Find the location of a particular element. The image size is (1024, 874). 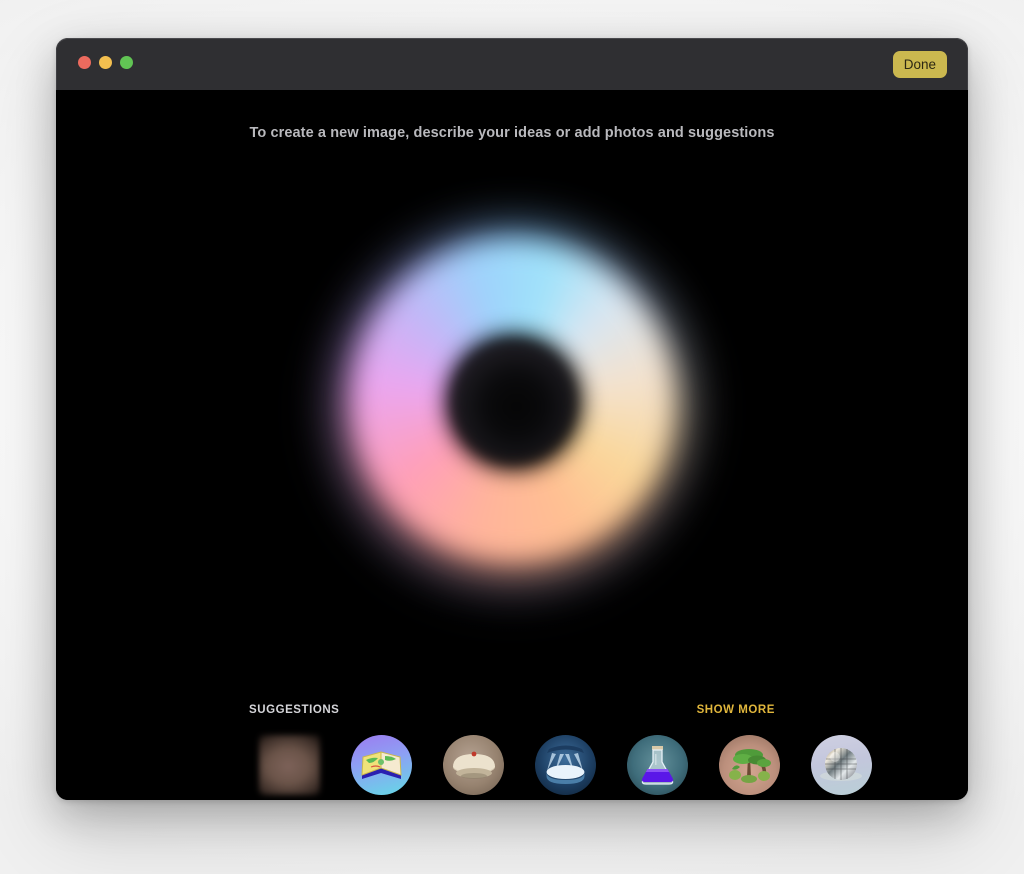

suggestion-item-beret: Beret is located at coordinates (473, 767).